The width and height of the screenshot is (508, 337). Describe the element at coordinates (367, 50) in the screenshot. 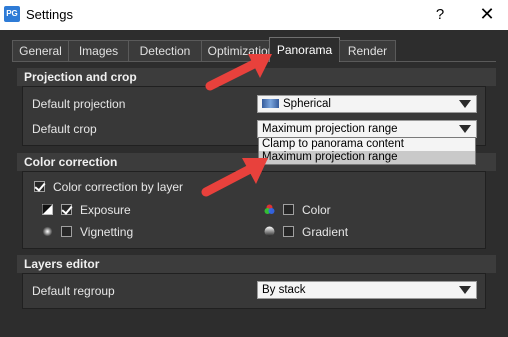

I see `tab-render: Render` at that location.